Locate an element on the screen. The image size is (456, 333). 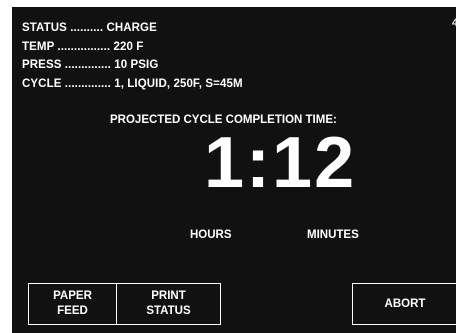
abort-button: ABORT is located at coordinates (404, 304).